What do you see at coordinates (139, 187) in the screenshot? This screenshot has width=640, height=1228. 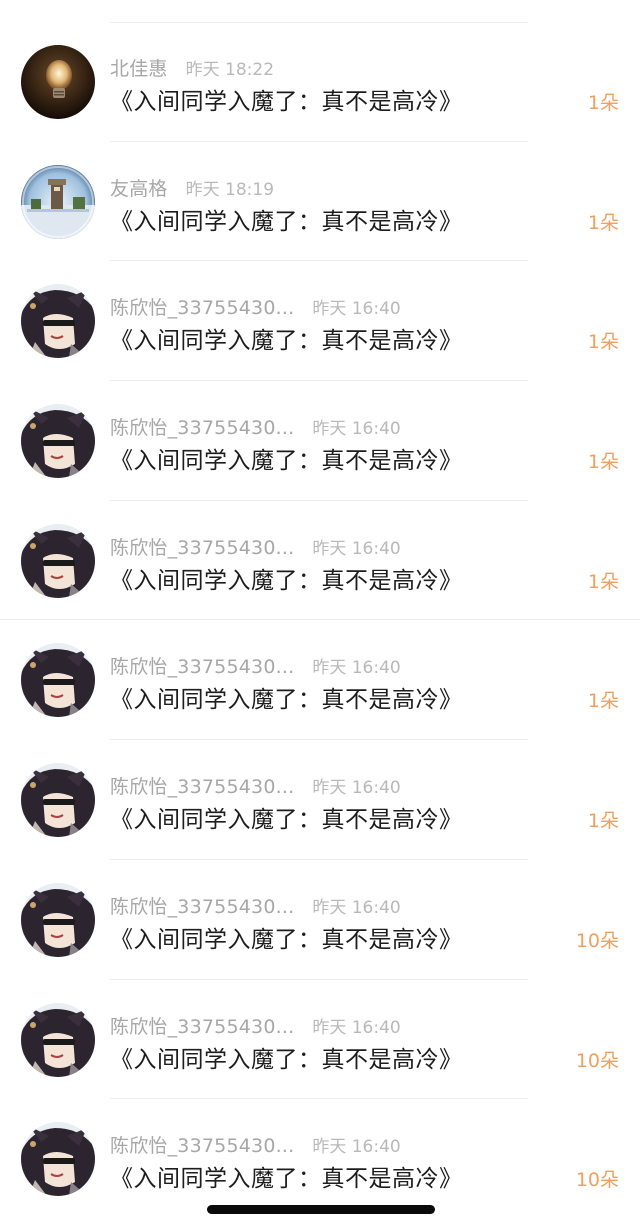 I see `sender-name: 友高格` at bounding box center [139, 187].